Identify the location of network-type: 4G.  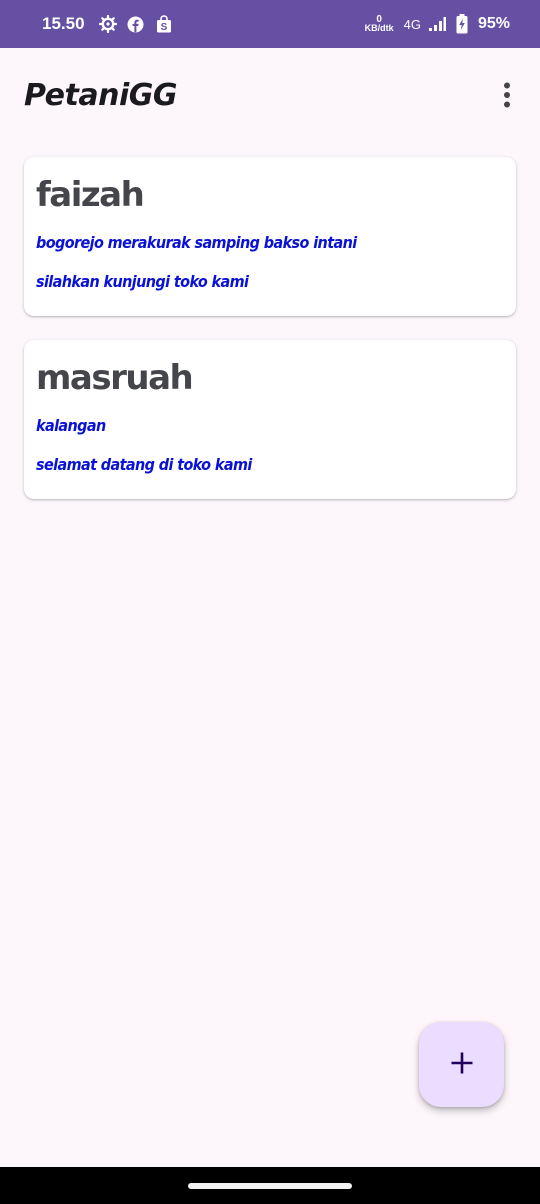
(412, 24).